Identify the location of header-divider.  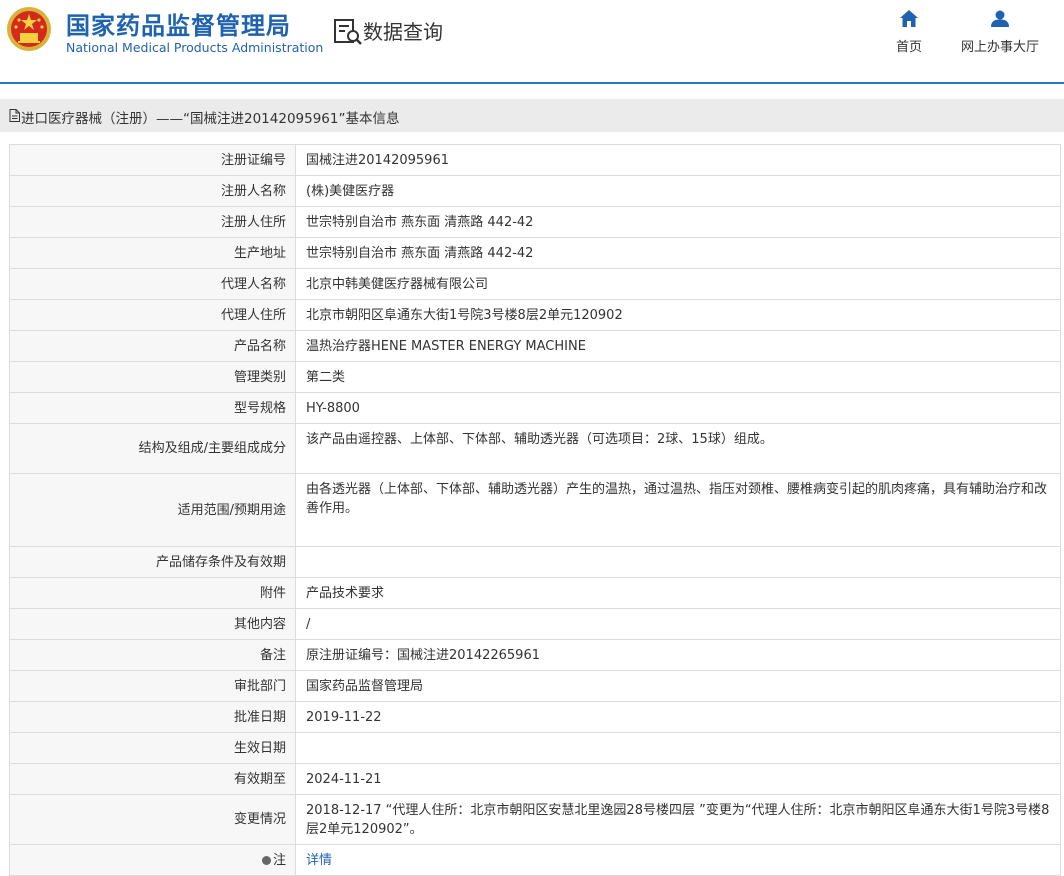
(532, 83).